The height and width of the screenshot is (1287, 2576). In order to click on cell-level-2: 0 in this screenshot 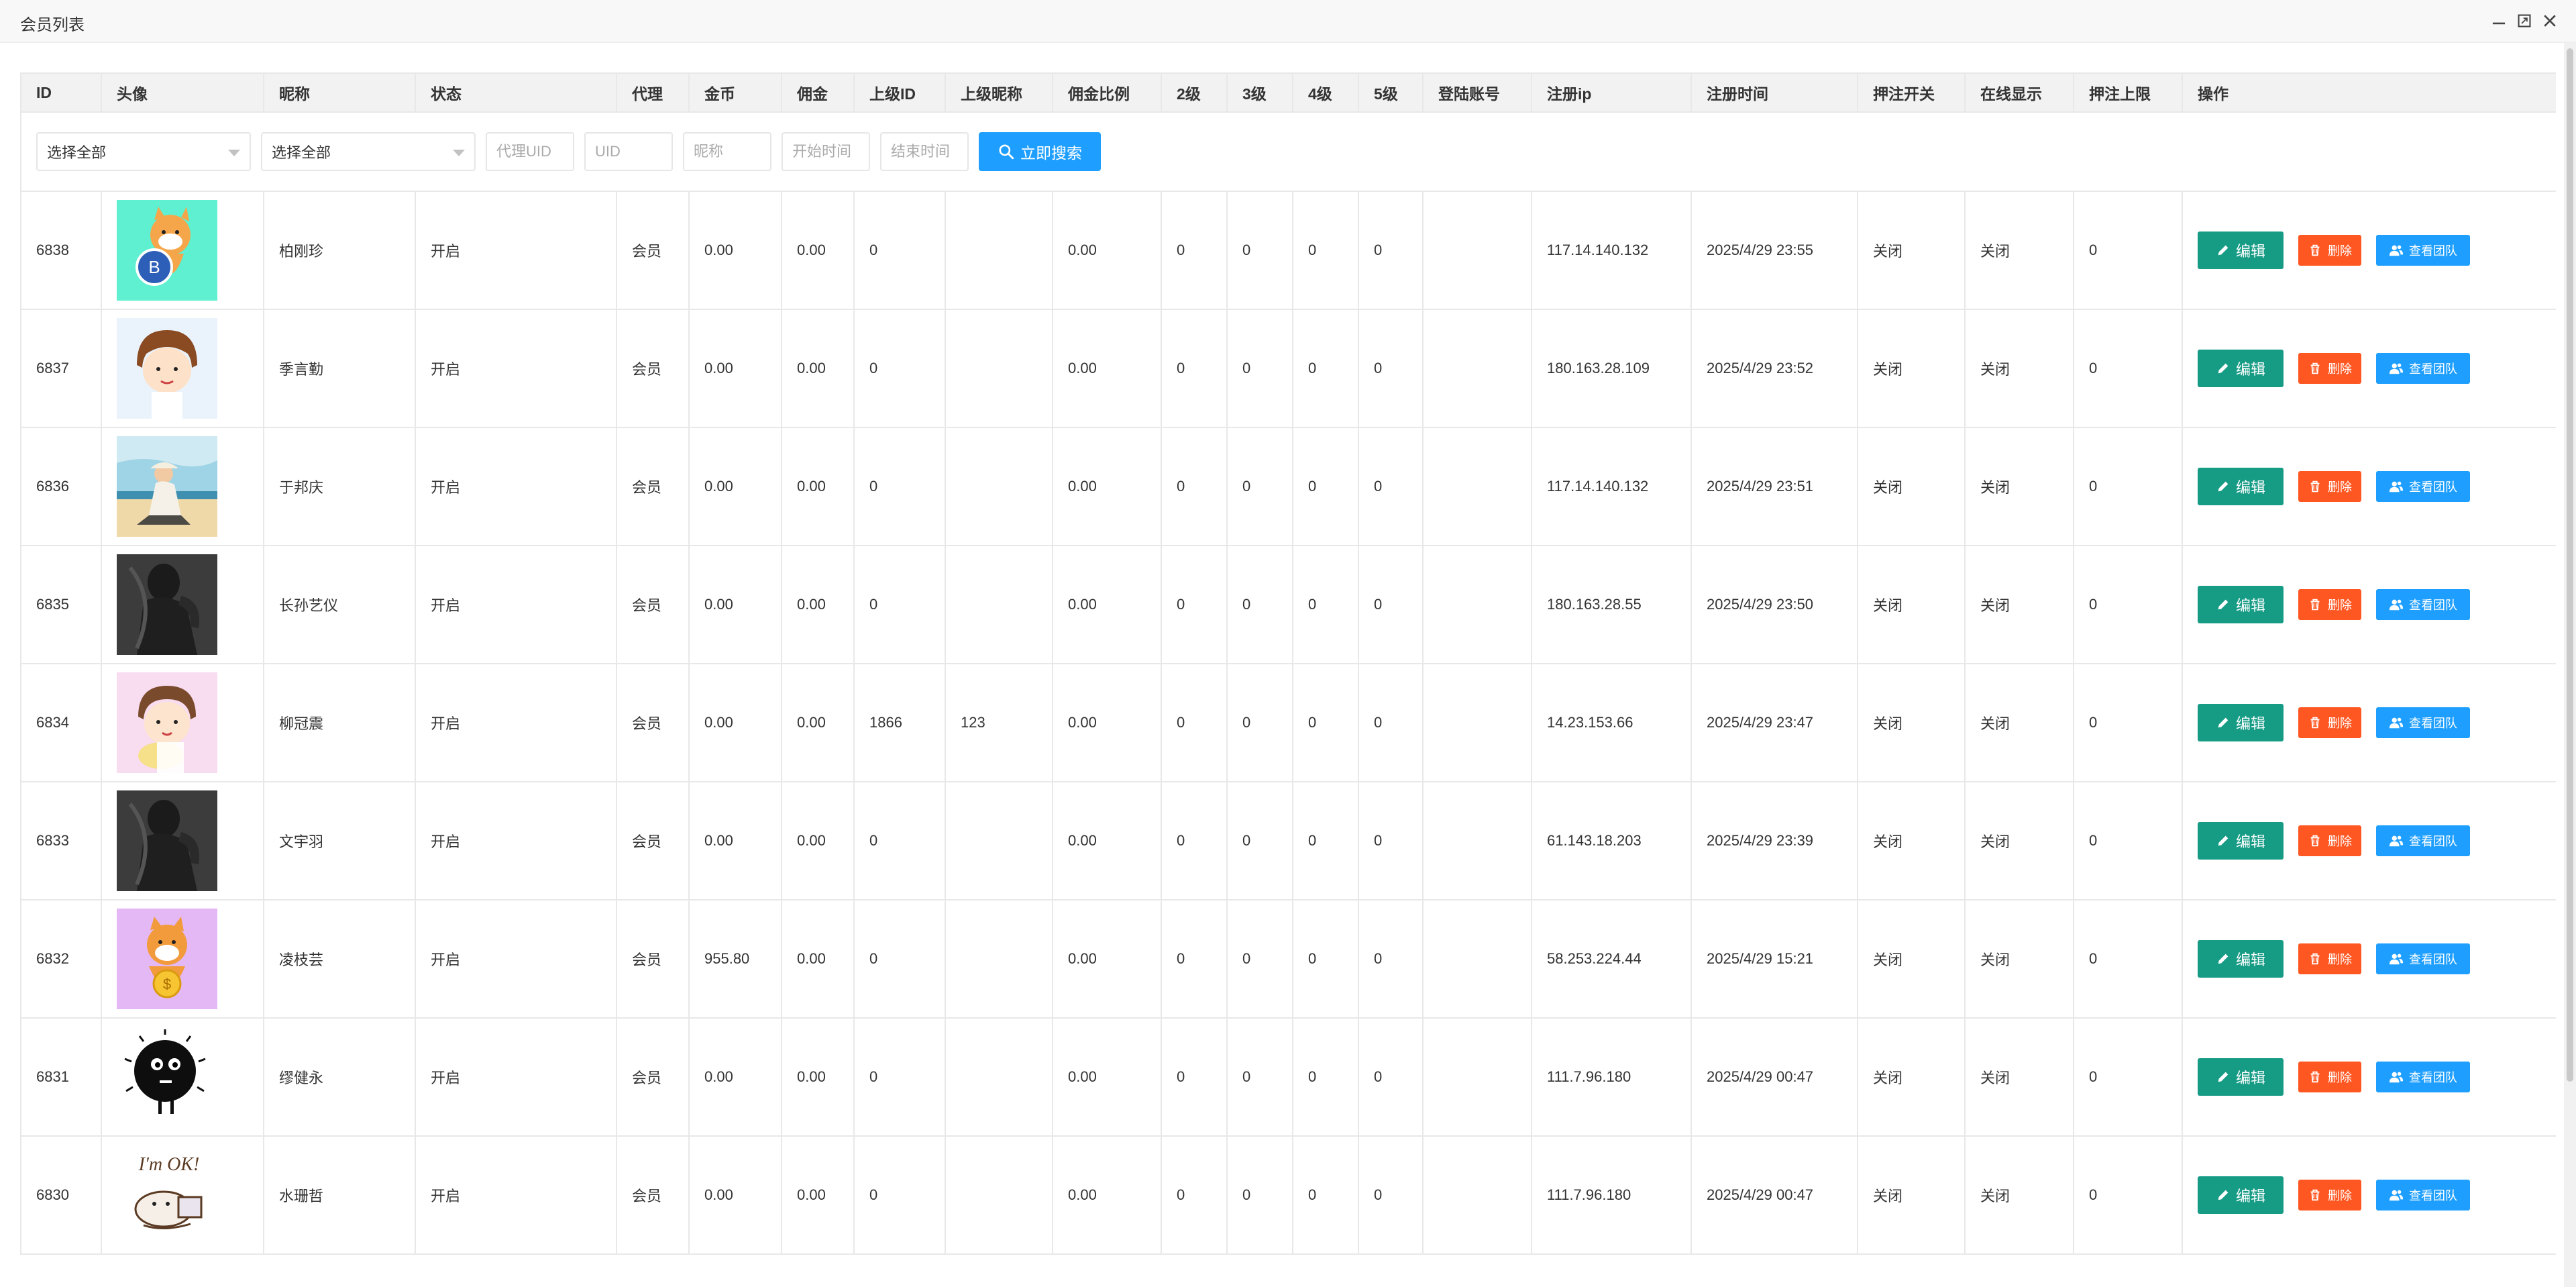, I will do `click(1194, 251)`.